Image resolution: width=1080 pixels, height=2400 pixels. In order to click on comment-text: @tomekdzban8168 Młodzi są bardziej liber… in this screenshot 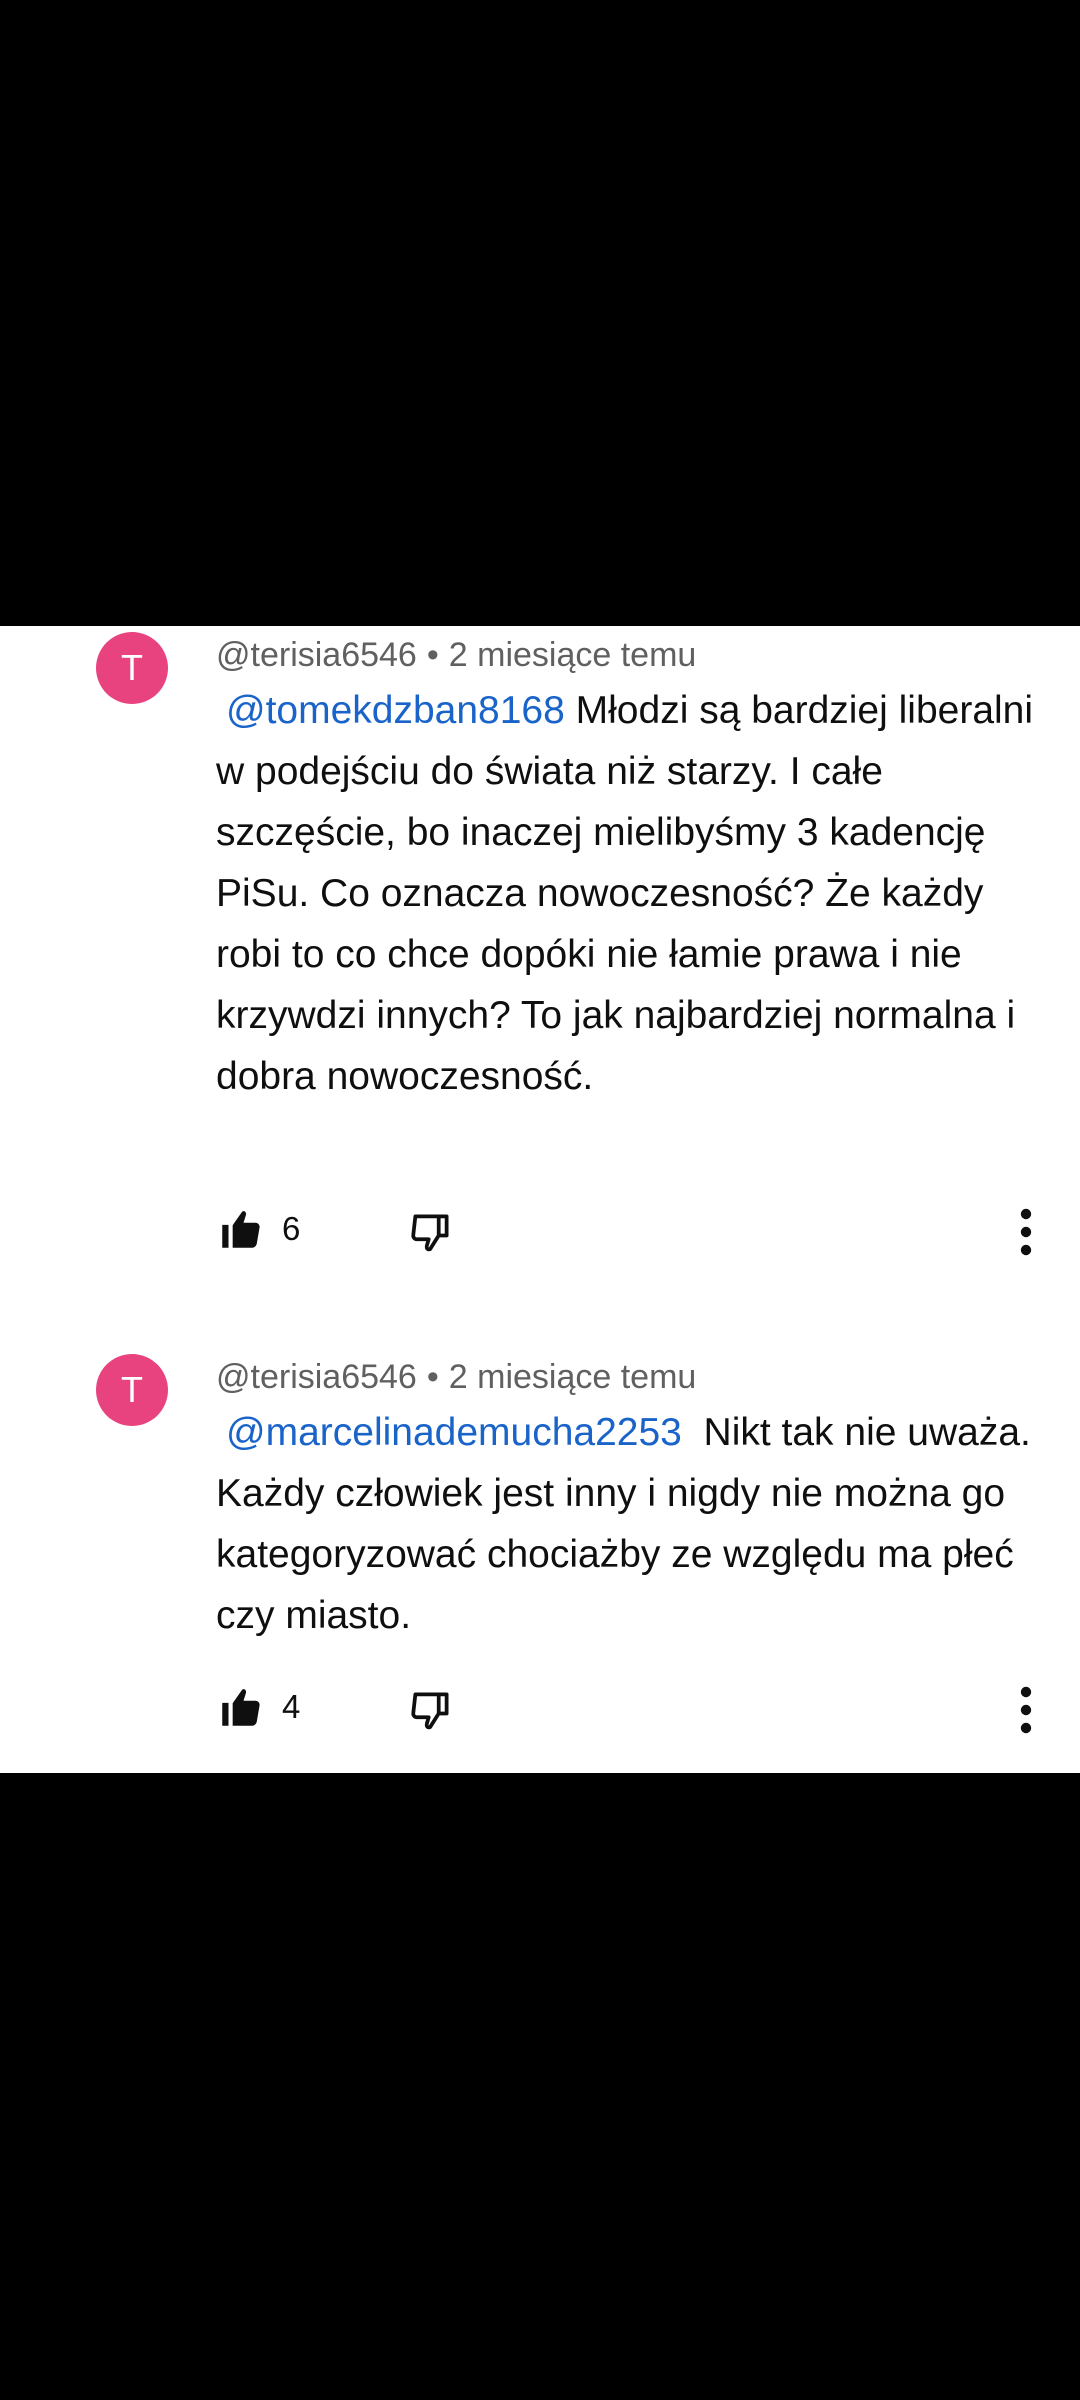, I will do `click(626, 893)`.